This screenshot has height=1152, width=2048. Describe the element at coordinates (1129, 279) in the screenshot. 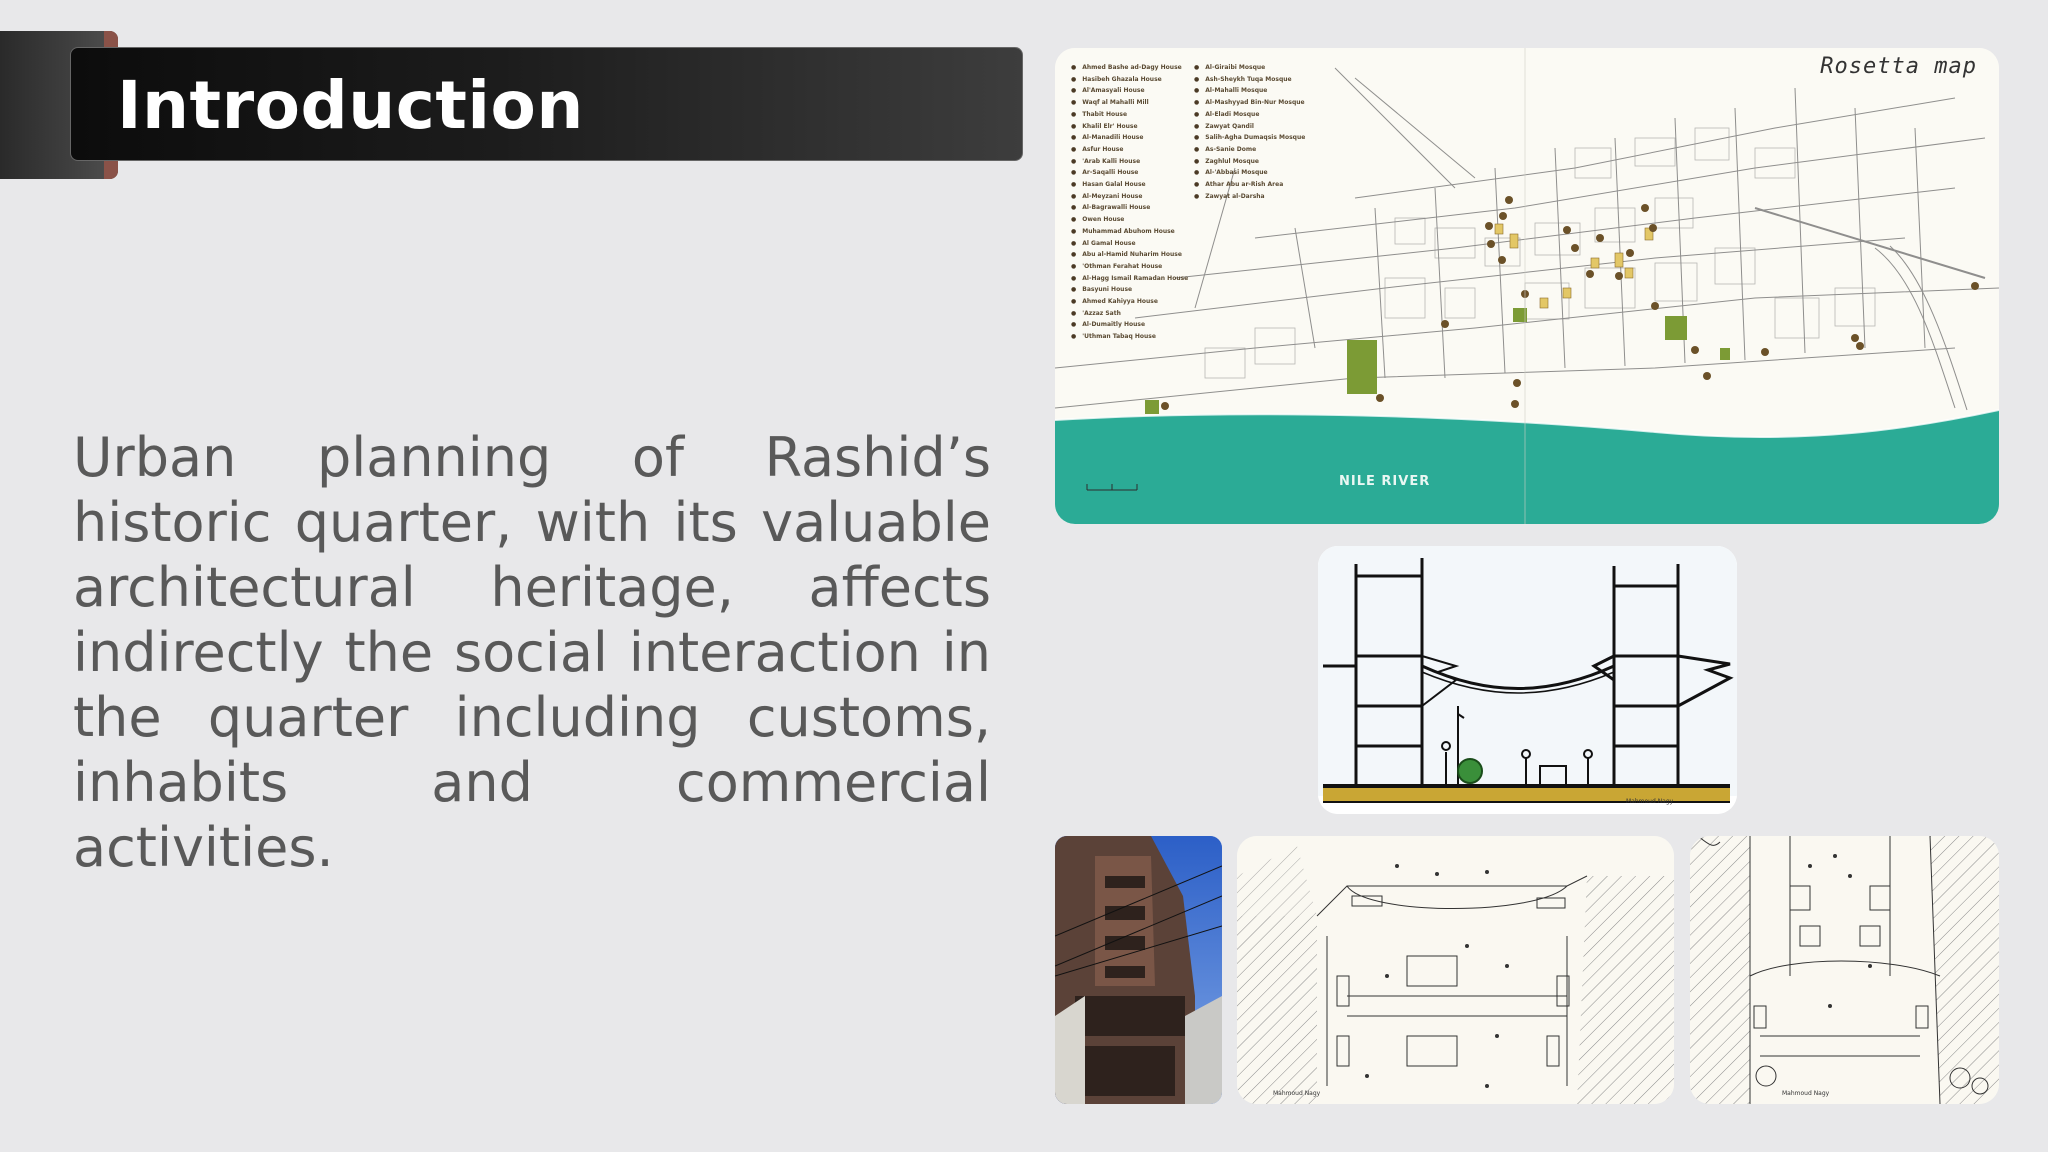

I see `legend-house-item: Al-Hagg Ismail Ramadan House` at that location.